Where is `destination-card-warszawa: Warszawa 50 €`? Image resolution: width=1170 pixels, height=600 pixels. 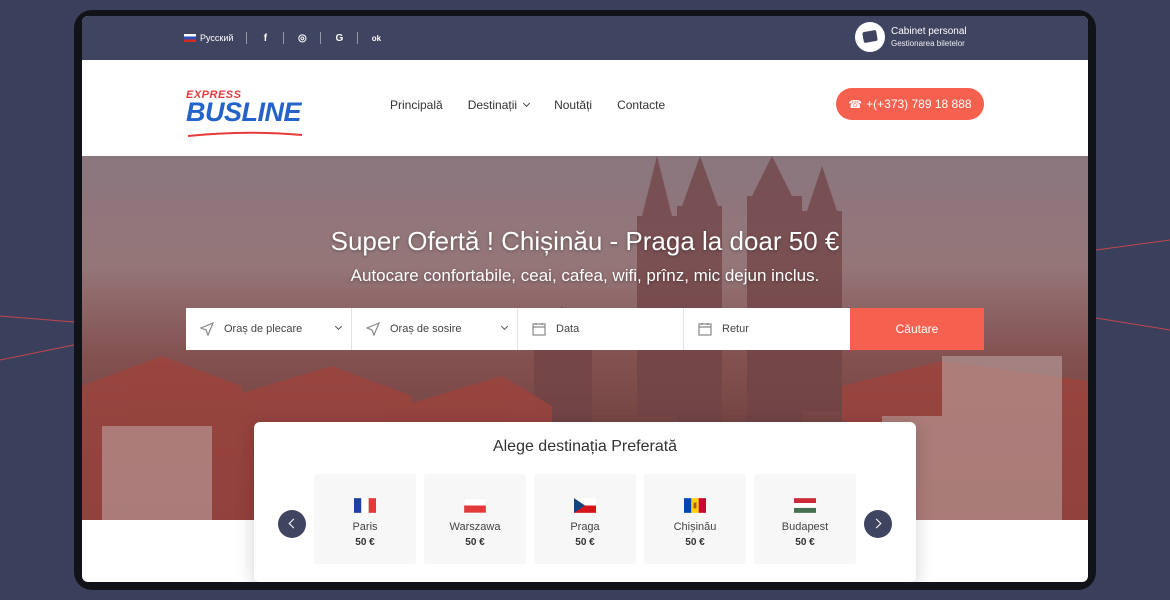 destination-card-warszawa: Warszawa 50 € is located at coordinates (475, 519).